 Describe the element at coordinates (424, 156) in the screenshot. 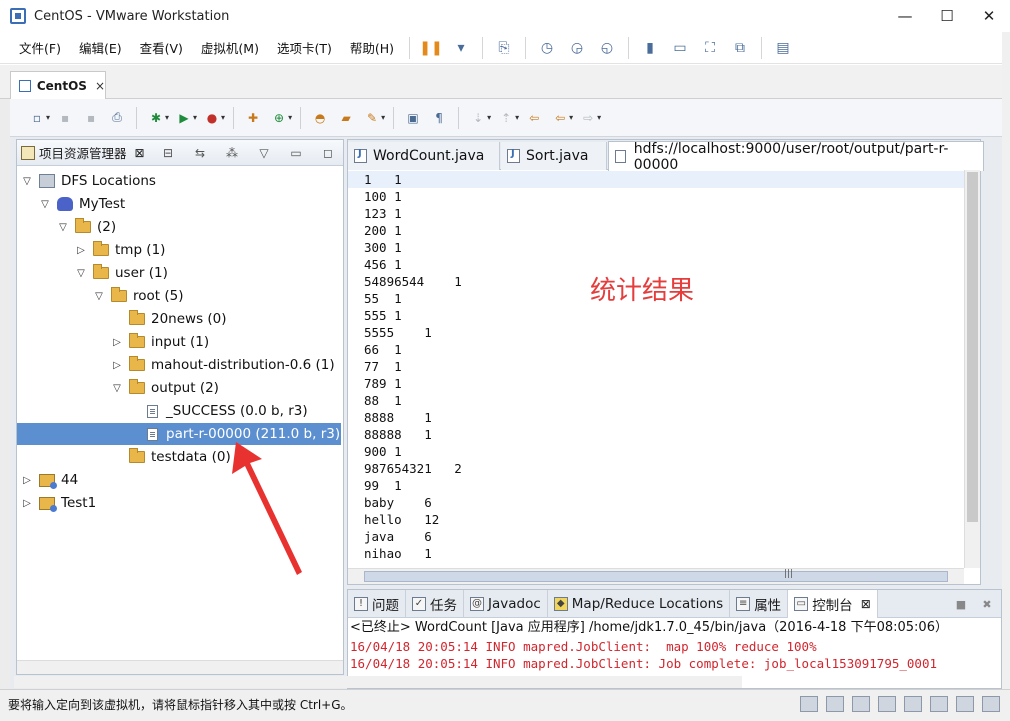

I see `tab-wordcount-java: WordCount.java` at that location.